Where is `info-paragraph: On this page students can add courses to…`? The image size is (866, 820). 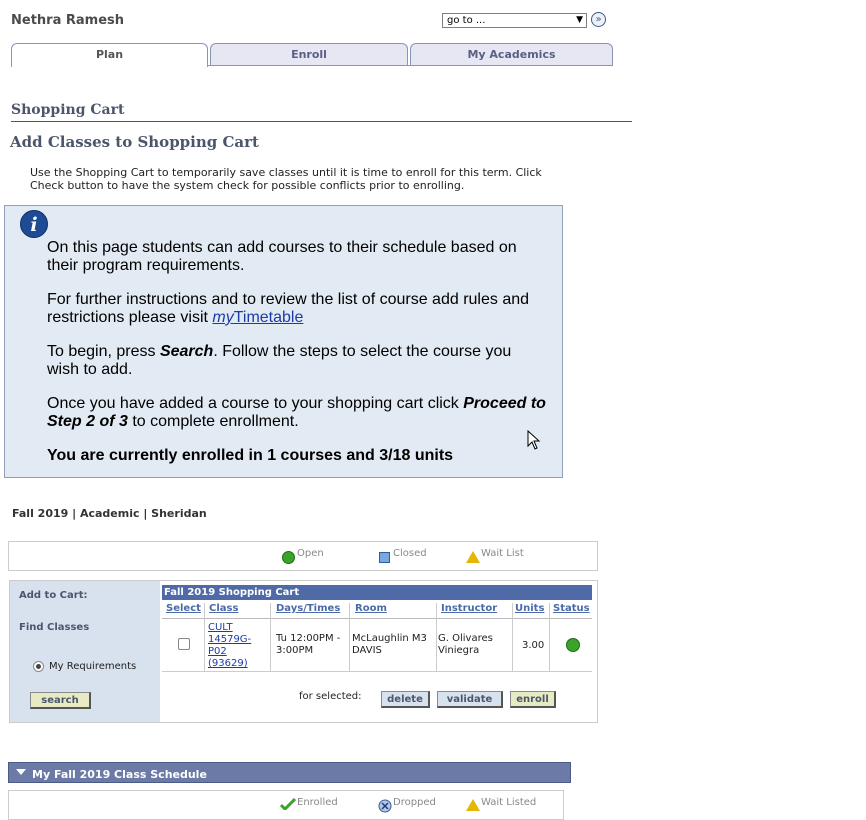
info-paragraph: On this page students can add courses to… is located at coordinates (282, 256).